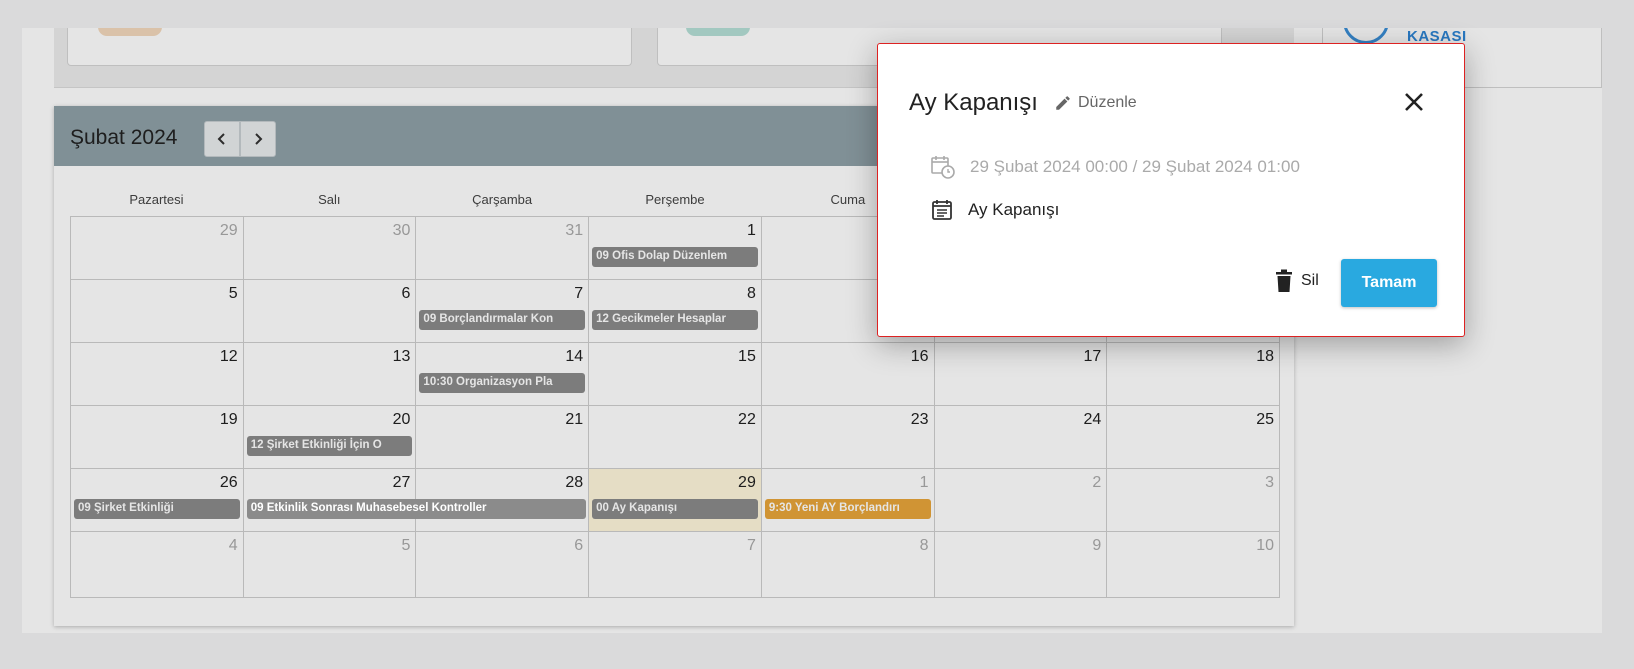 The image size is (1634, 669). Describe the element at coordinates (330, 248) in the screenshot. I see `day-cell: 30` at that location.